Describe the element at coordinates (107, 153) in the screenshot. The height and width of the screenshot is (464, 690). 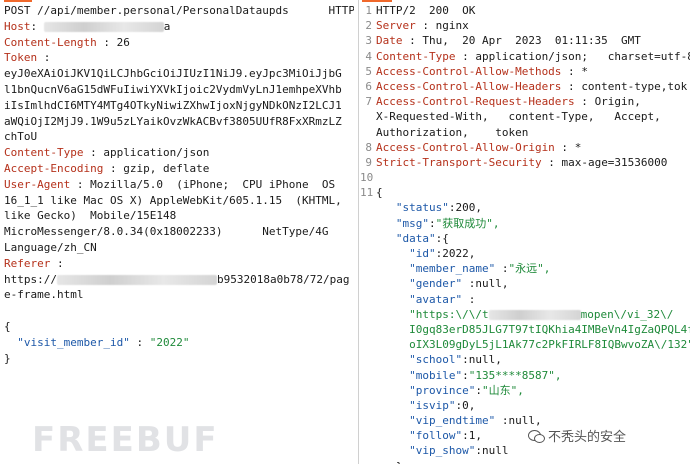
I see `header-content-type: Content-Type : application/json` at that location.